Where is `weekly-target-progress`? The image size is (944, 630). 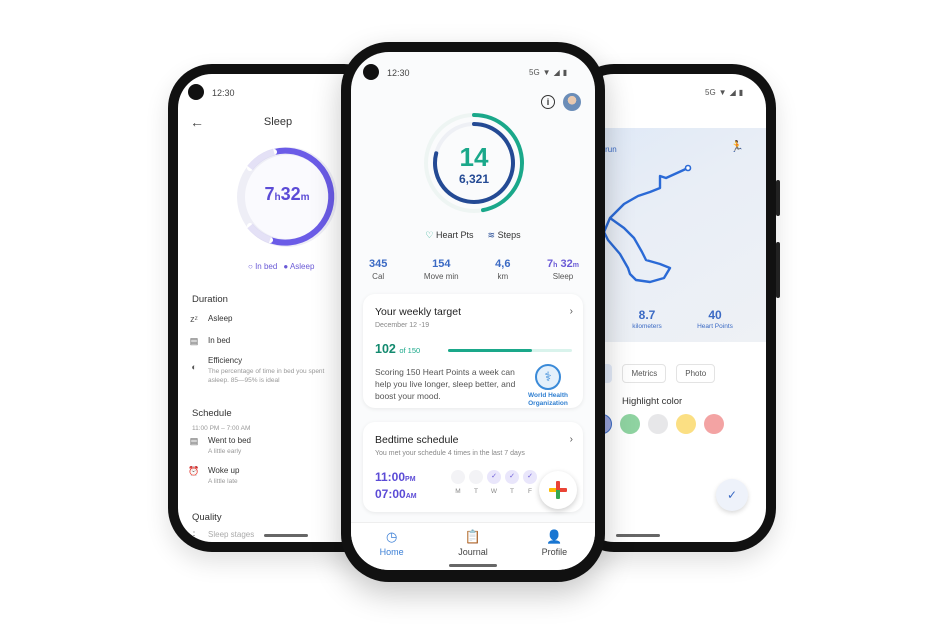 weekly-target-progress is located at coordinates (510, 350).